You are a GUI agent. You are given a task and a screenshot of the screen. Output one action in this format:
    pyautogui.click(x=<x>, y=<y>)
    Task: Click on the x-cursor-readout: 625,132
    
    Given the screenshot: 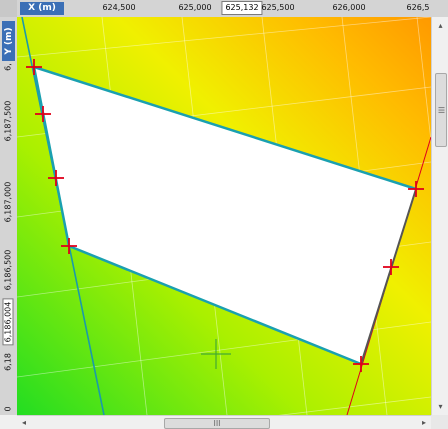 What is the action you would take?
    pyautogui.click(x=242, y=8)
    